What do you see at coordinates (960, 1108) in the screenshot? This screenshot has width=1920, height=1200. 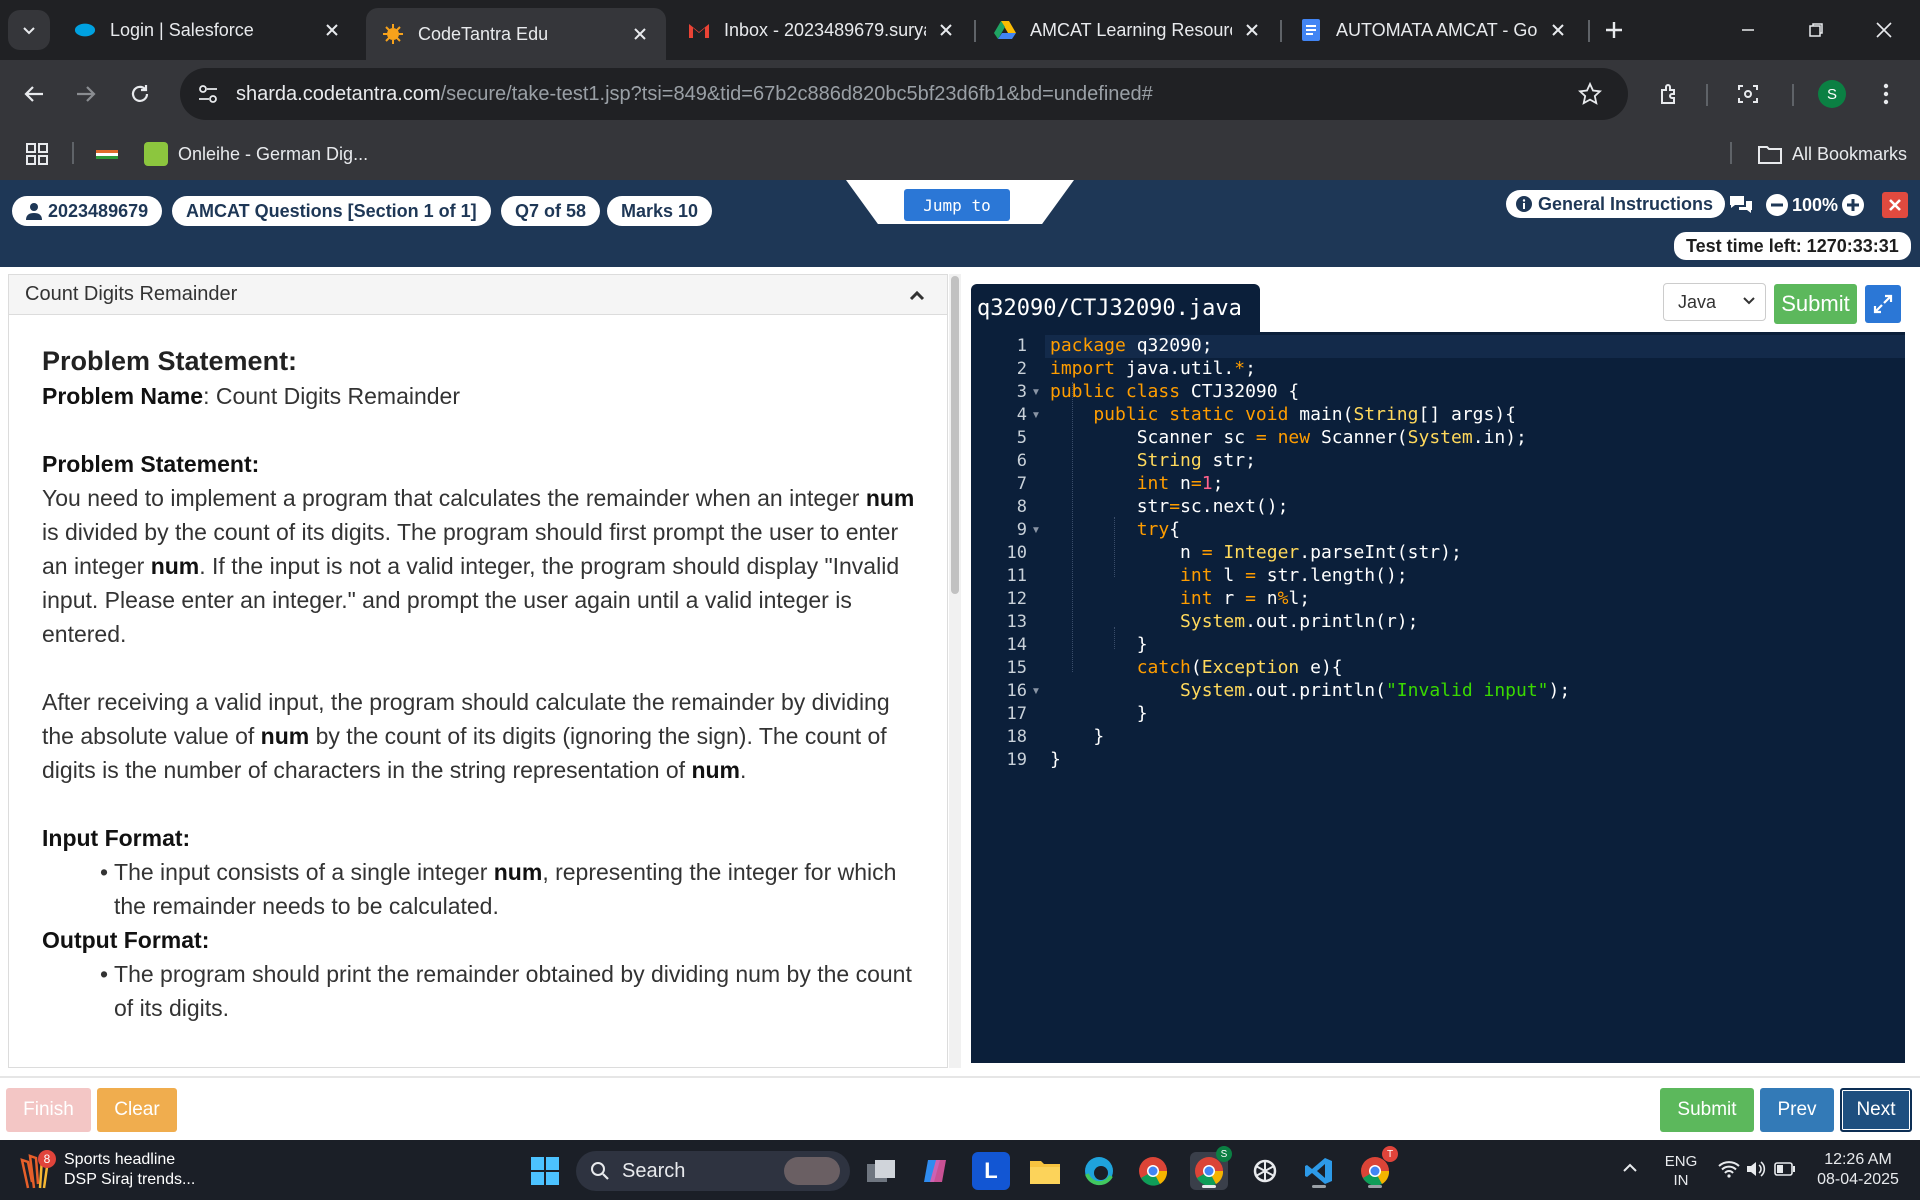 I see `action-bar: Finish Clear Submit Prev Next` at bounding box center [960, 1108].